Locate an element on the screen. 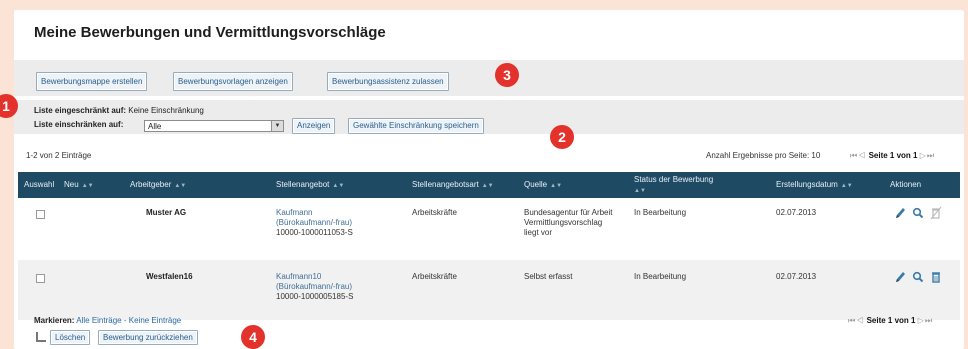  offer-link: Kaufmann10 (Bürokaufmann/-frau) is located at coordinates (324, 282).